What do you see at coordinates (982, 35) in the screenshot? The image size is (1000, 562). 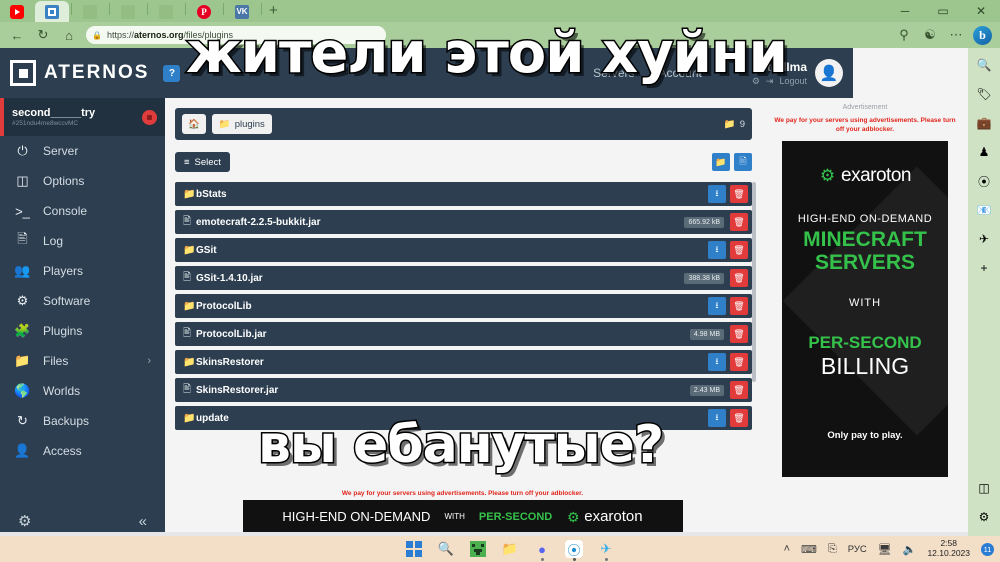 I see `copilot-bing-button: b` at bounding box center [982, 35].